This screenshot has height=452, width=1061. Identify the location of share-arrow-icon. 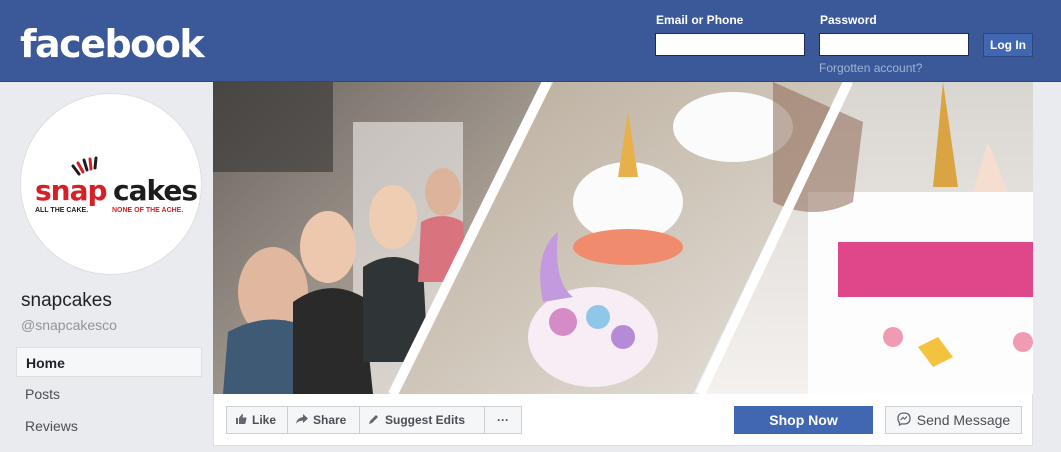
(302, 420).